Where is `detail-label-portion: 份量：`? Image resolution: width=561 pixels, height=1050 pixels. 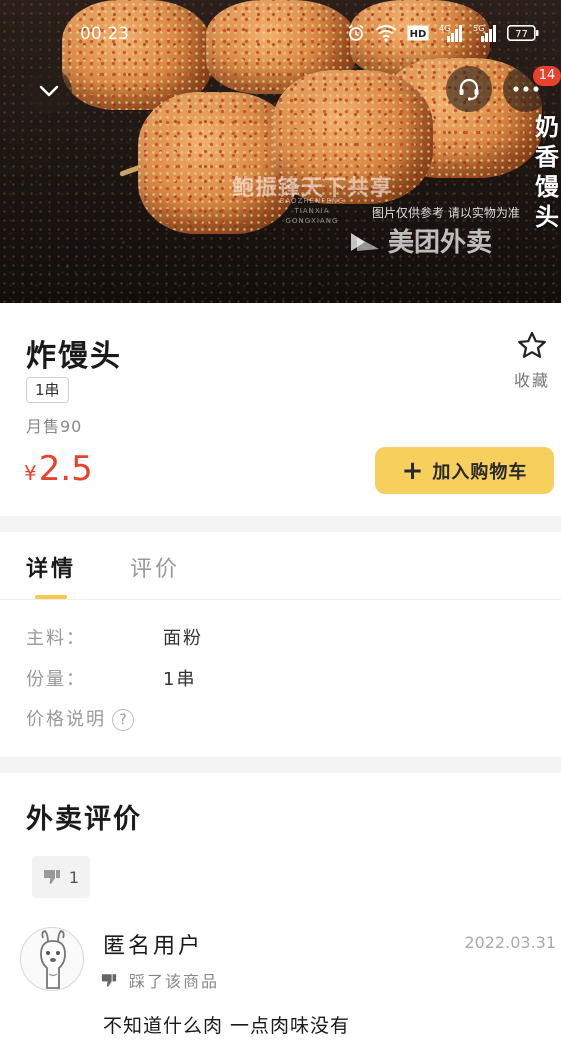
detail-label-portion: 份量： is located at coordinates (56, 679).